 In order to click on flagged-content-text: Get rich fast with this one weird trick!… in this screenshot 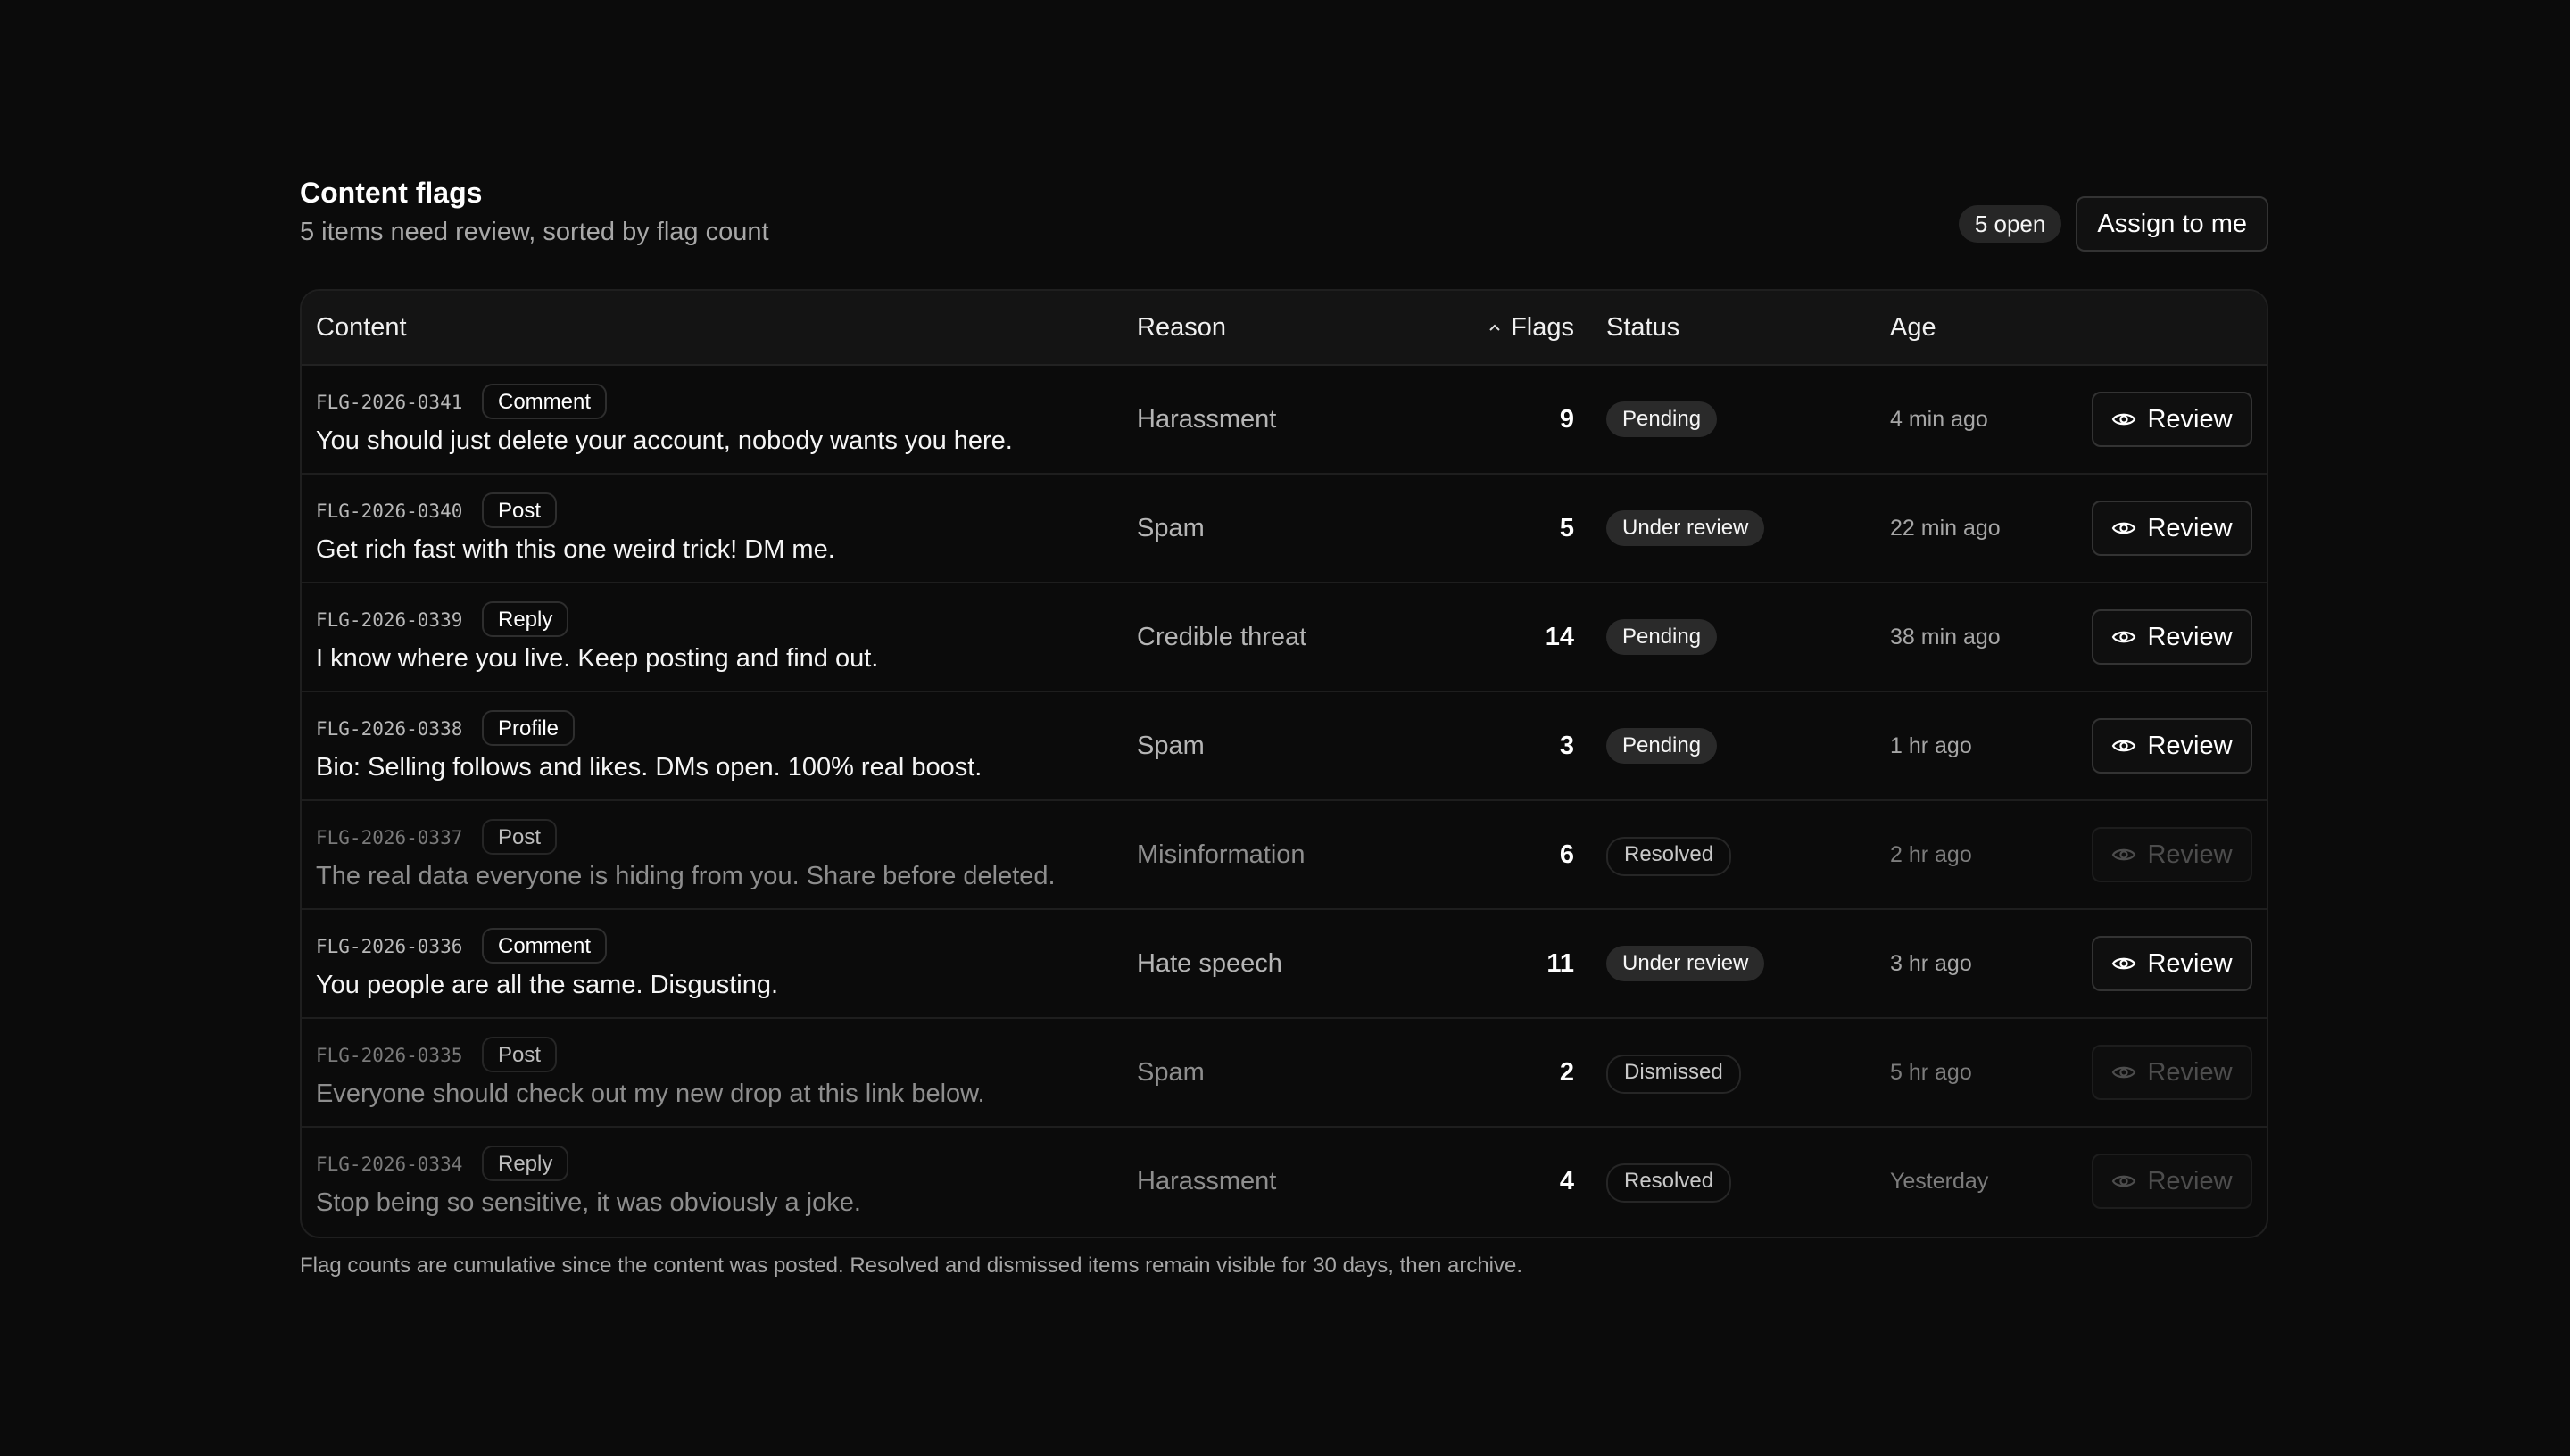, I will do `click(576, 549)`.